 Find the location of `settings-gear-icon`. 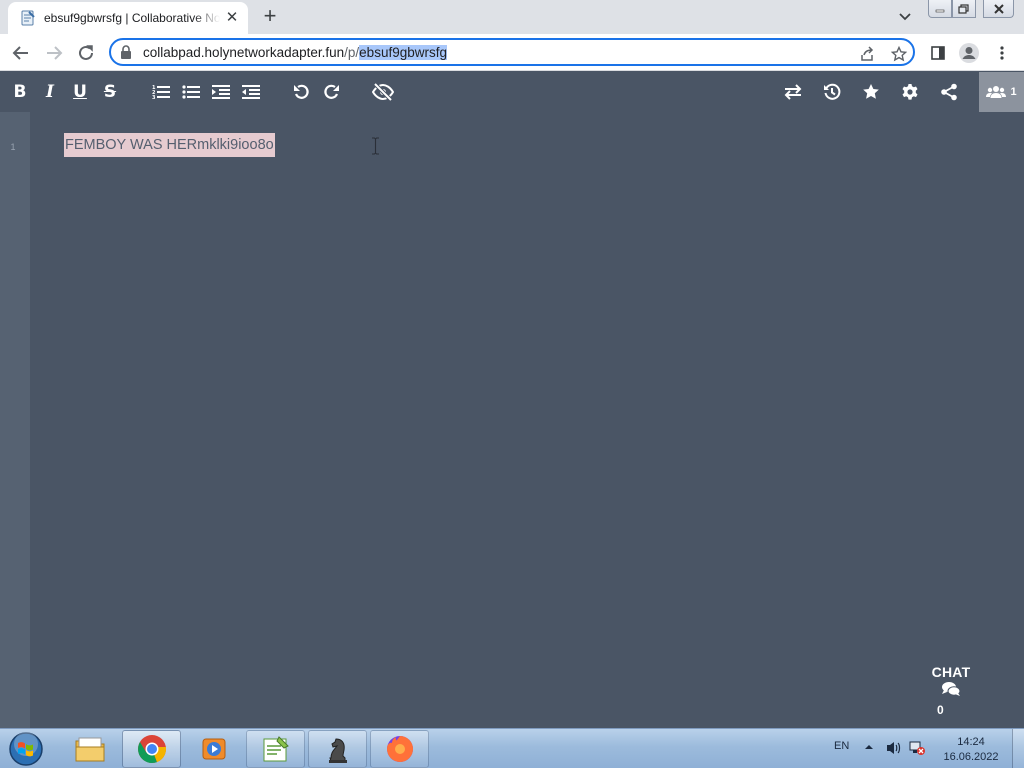

settings-gear-icon is located at coordinates (910, 92).